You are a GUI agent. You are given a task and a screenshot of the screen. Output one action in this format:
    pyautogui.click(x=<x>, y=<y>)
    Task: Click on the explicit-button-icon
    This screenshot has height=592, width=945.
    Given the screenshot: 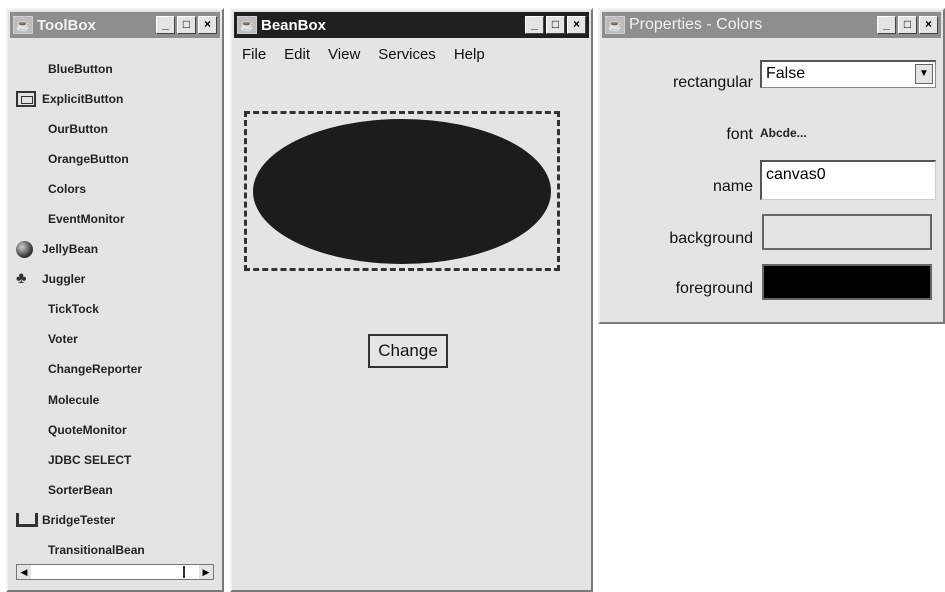 What is the action you would take?
    pyautogui.click(x=29, y=99)
    